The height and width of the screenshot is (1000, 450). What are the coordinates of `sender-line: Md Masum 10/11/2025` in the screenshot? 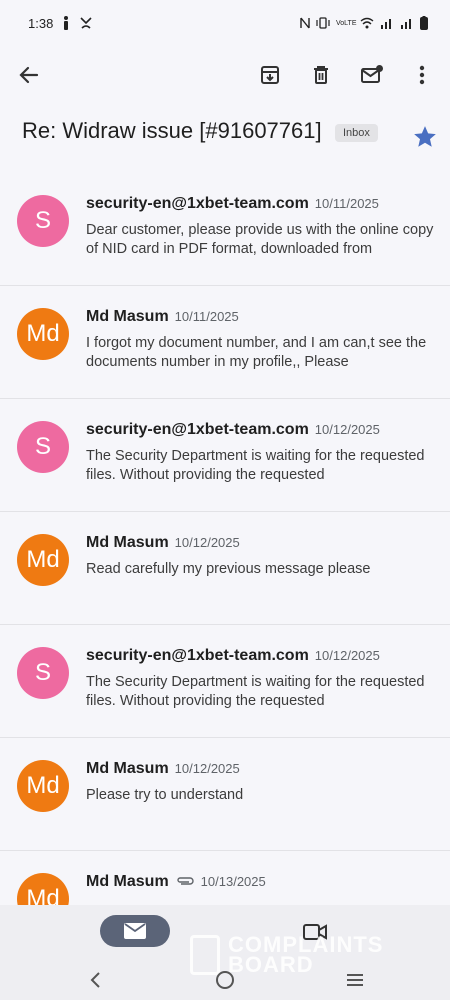 It's located at (162, 317).